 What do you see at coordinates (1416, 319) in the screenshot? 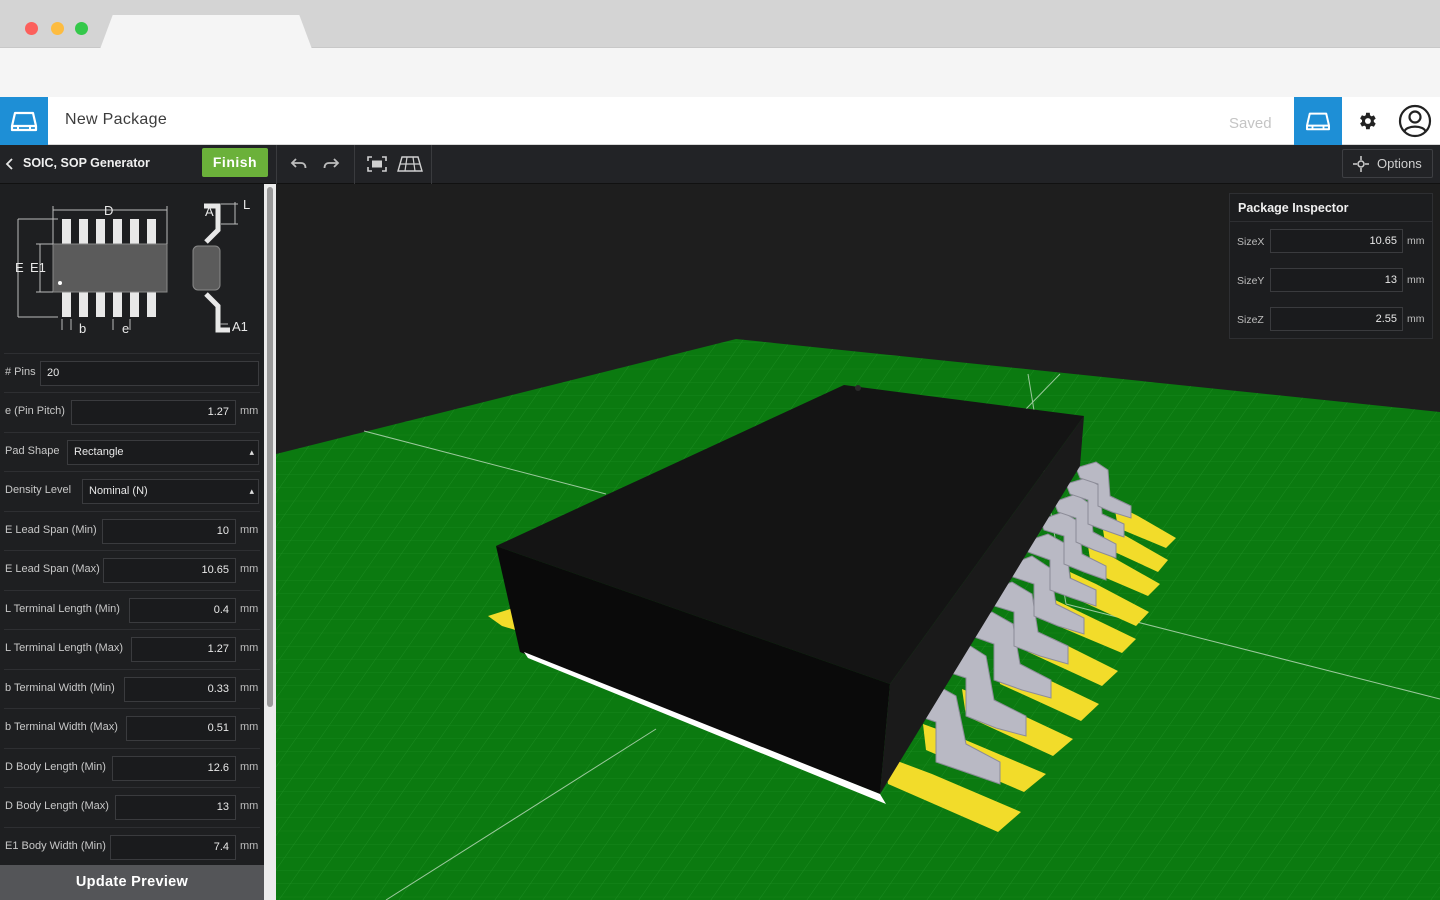
I see `inspector-unit: mm` at bounding box center [1416, 319].